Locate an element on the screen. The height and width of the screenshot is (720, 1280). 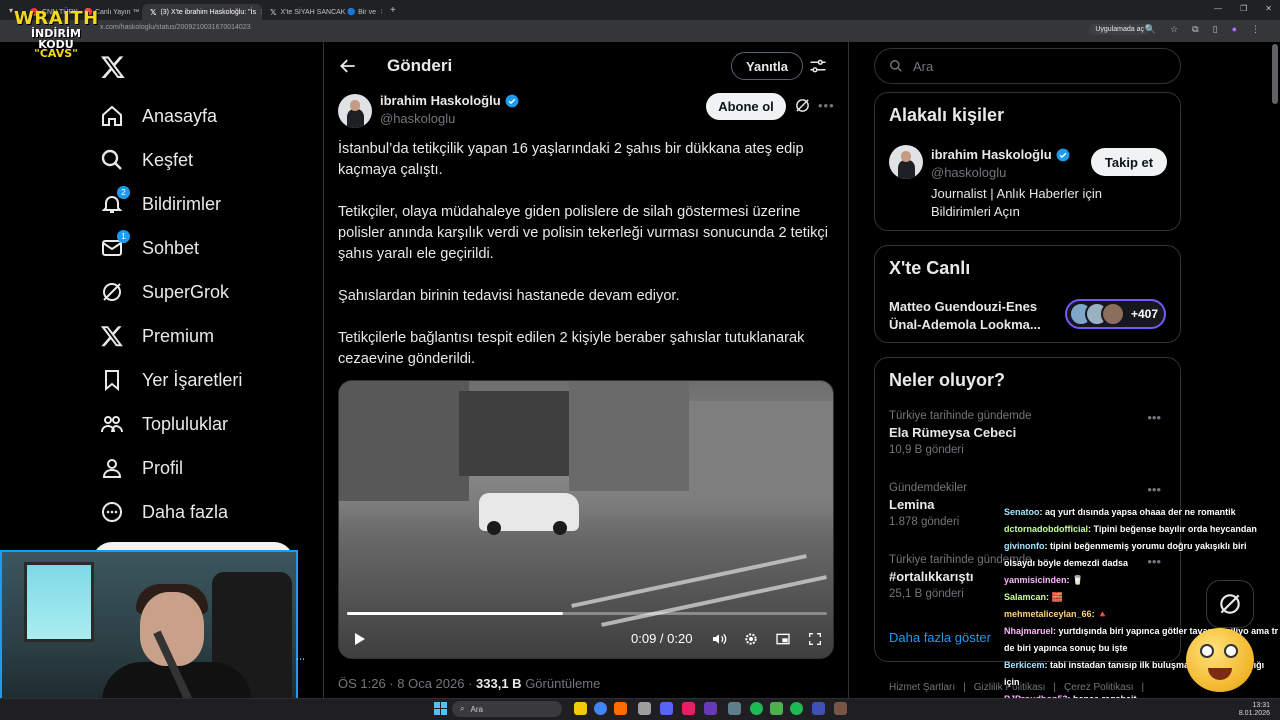
author-name: ibrahim Haskoloğlu is located at coordinates (449, 100).